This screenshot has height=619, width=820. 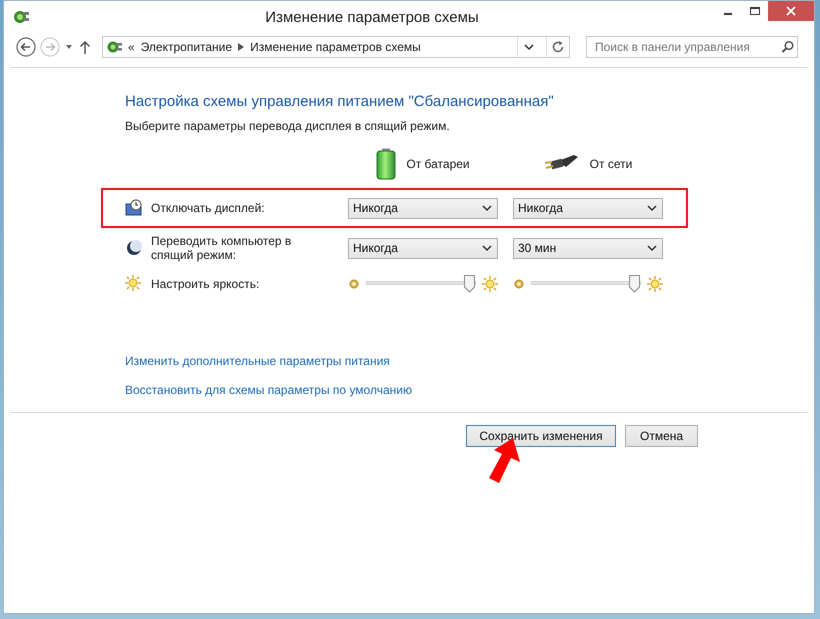 What do you see at coordinates (186, 47) in the screenshot?
I see `breadcrumb: Электропитание` at bounding box center [186, 47].